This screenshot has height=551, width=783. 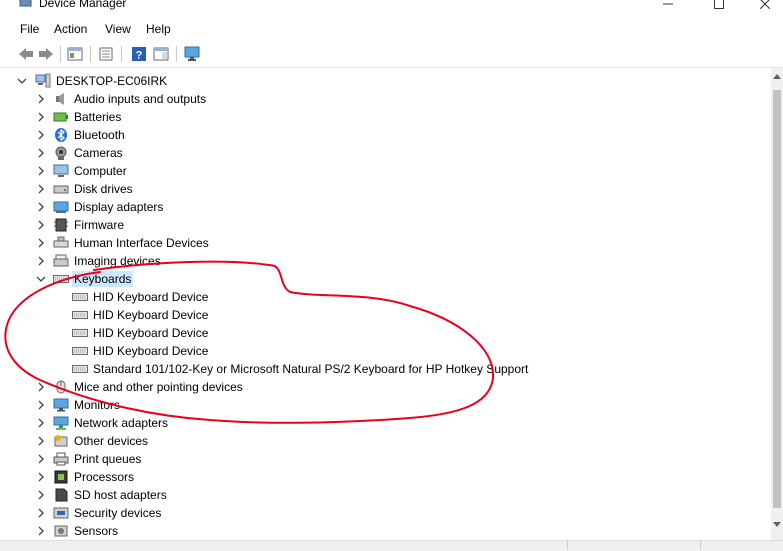 What do you see at coordinates (121, 423) in the screenshot?
I see `category-label: Network adapters` at bounding box center [121, 423].